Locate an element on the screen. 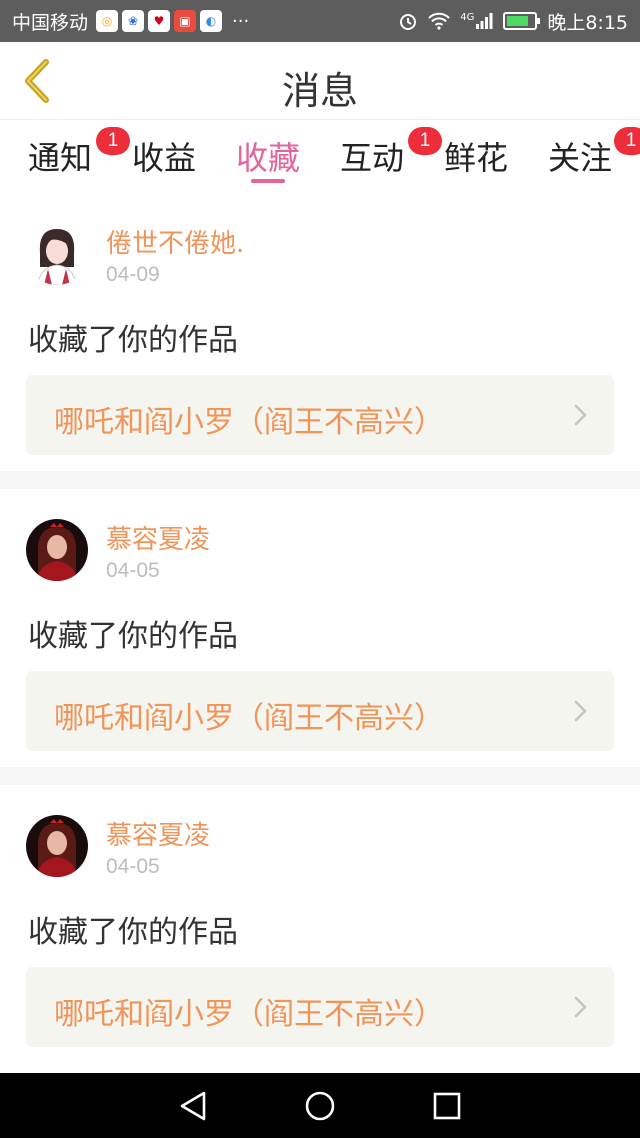 This screenshot has width=640, height=1138. nav-recents-button is located at coordinates (447, 1106).